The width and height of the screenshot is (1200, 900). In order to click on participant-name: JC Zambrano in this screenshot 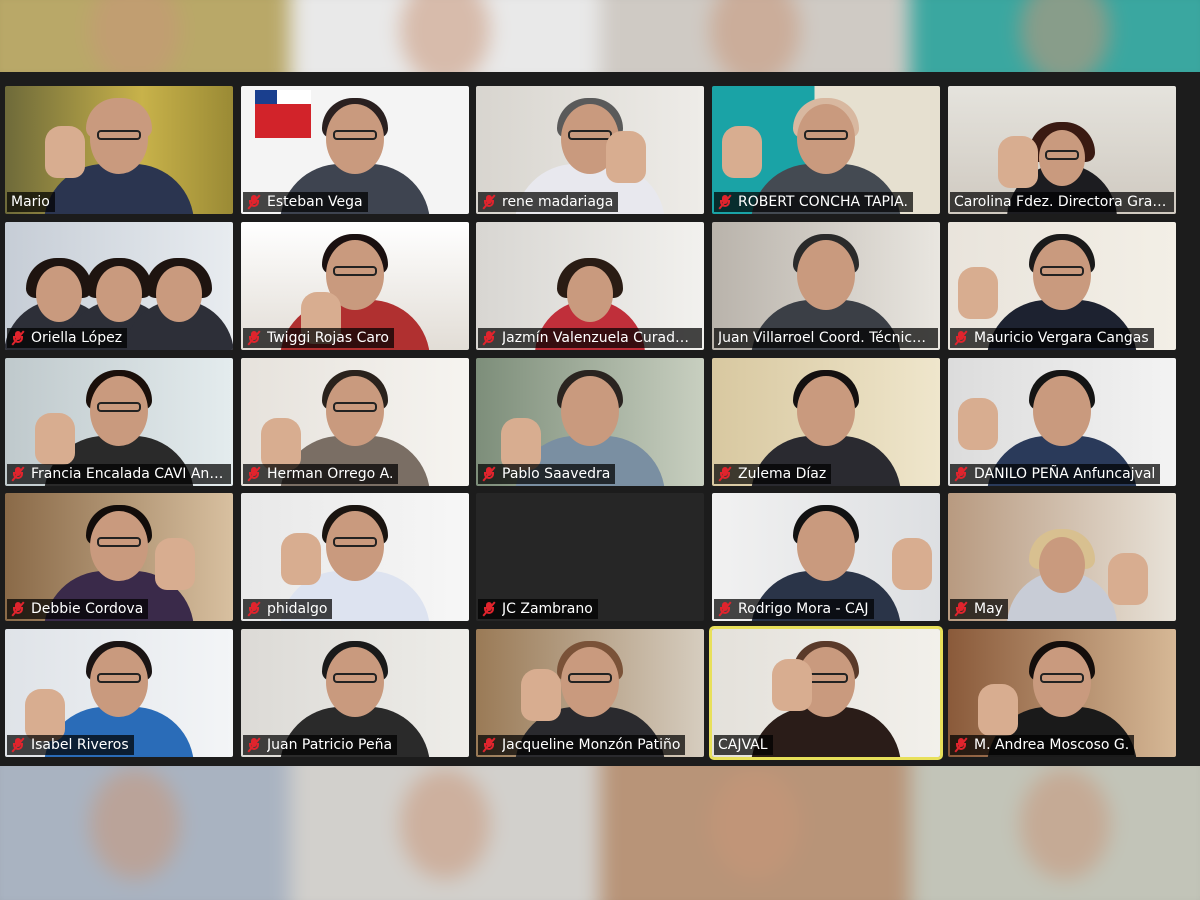, I will do `click(547, 609)`.